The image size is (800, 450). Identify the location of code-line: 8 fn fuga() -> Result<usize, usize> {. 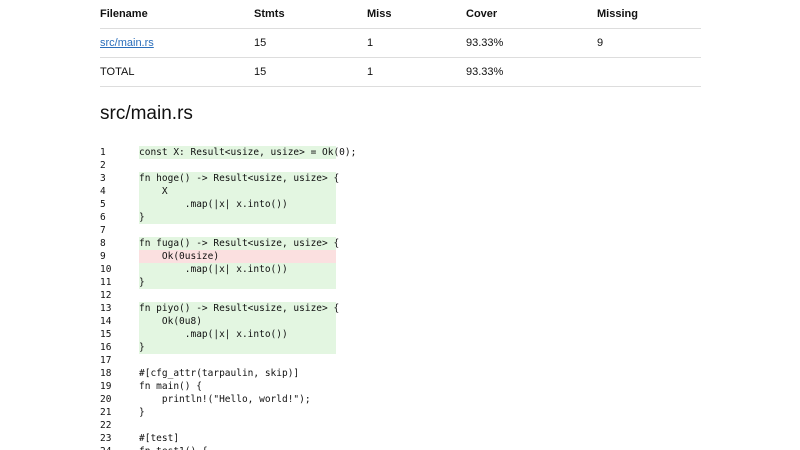
(400, 243).